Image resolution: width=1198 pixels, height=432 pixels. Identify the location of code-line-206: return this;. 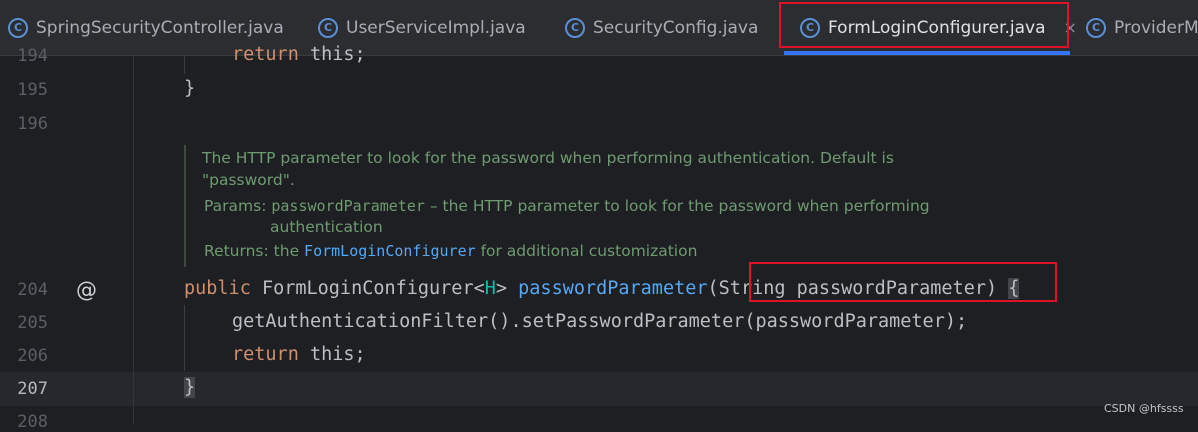
(299, 354).